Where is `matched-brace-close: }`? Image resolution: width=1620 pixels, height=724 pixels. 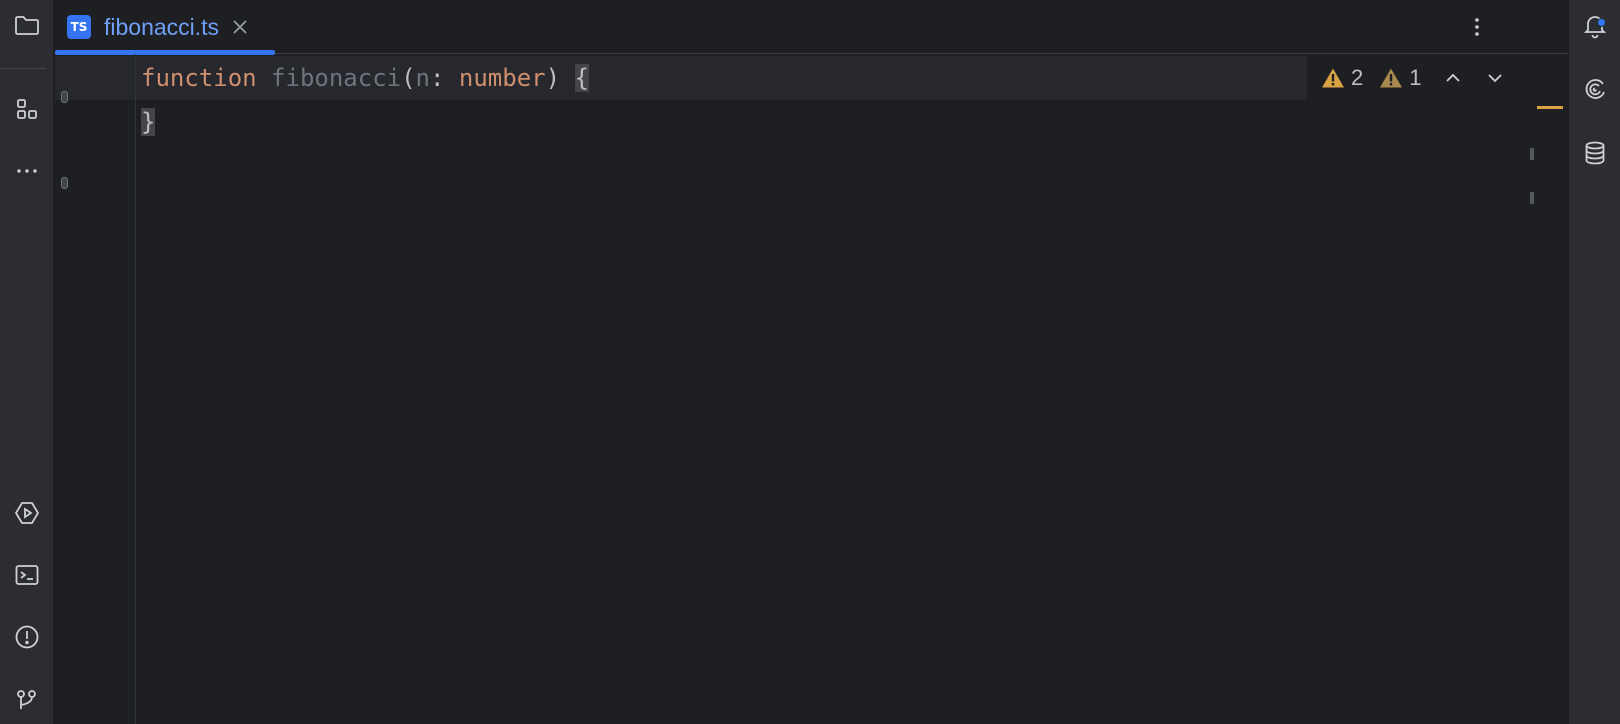 matched-brace-close: } is located at coordinates (148, 122).